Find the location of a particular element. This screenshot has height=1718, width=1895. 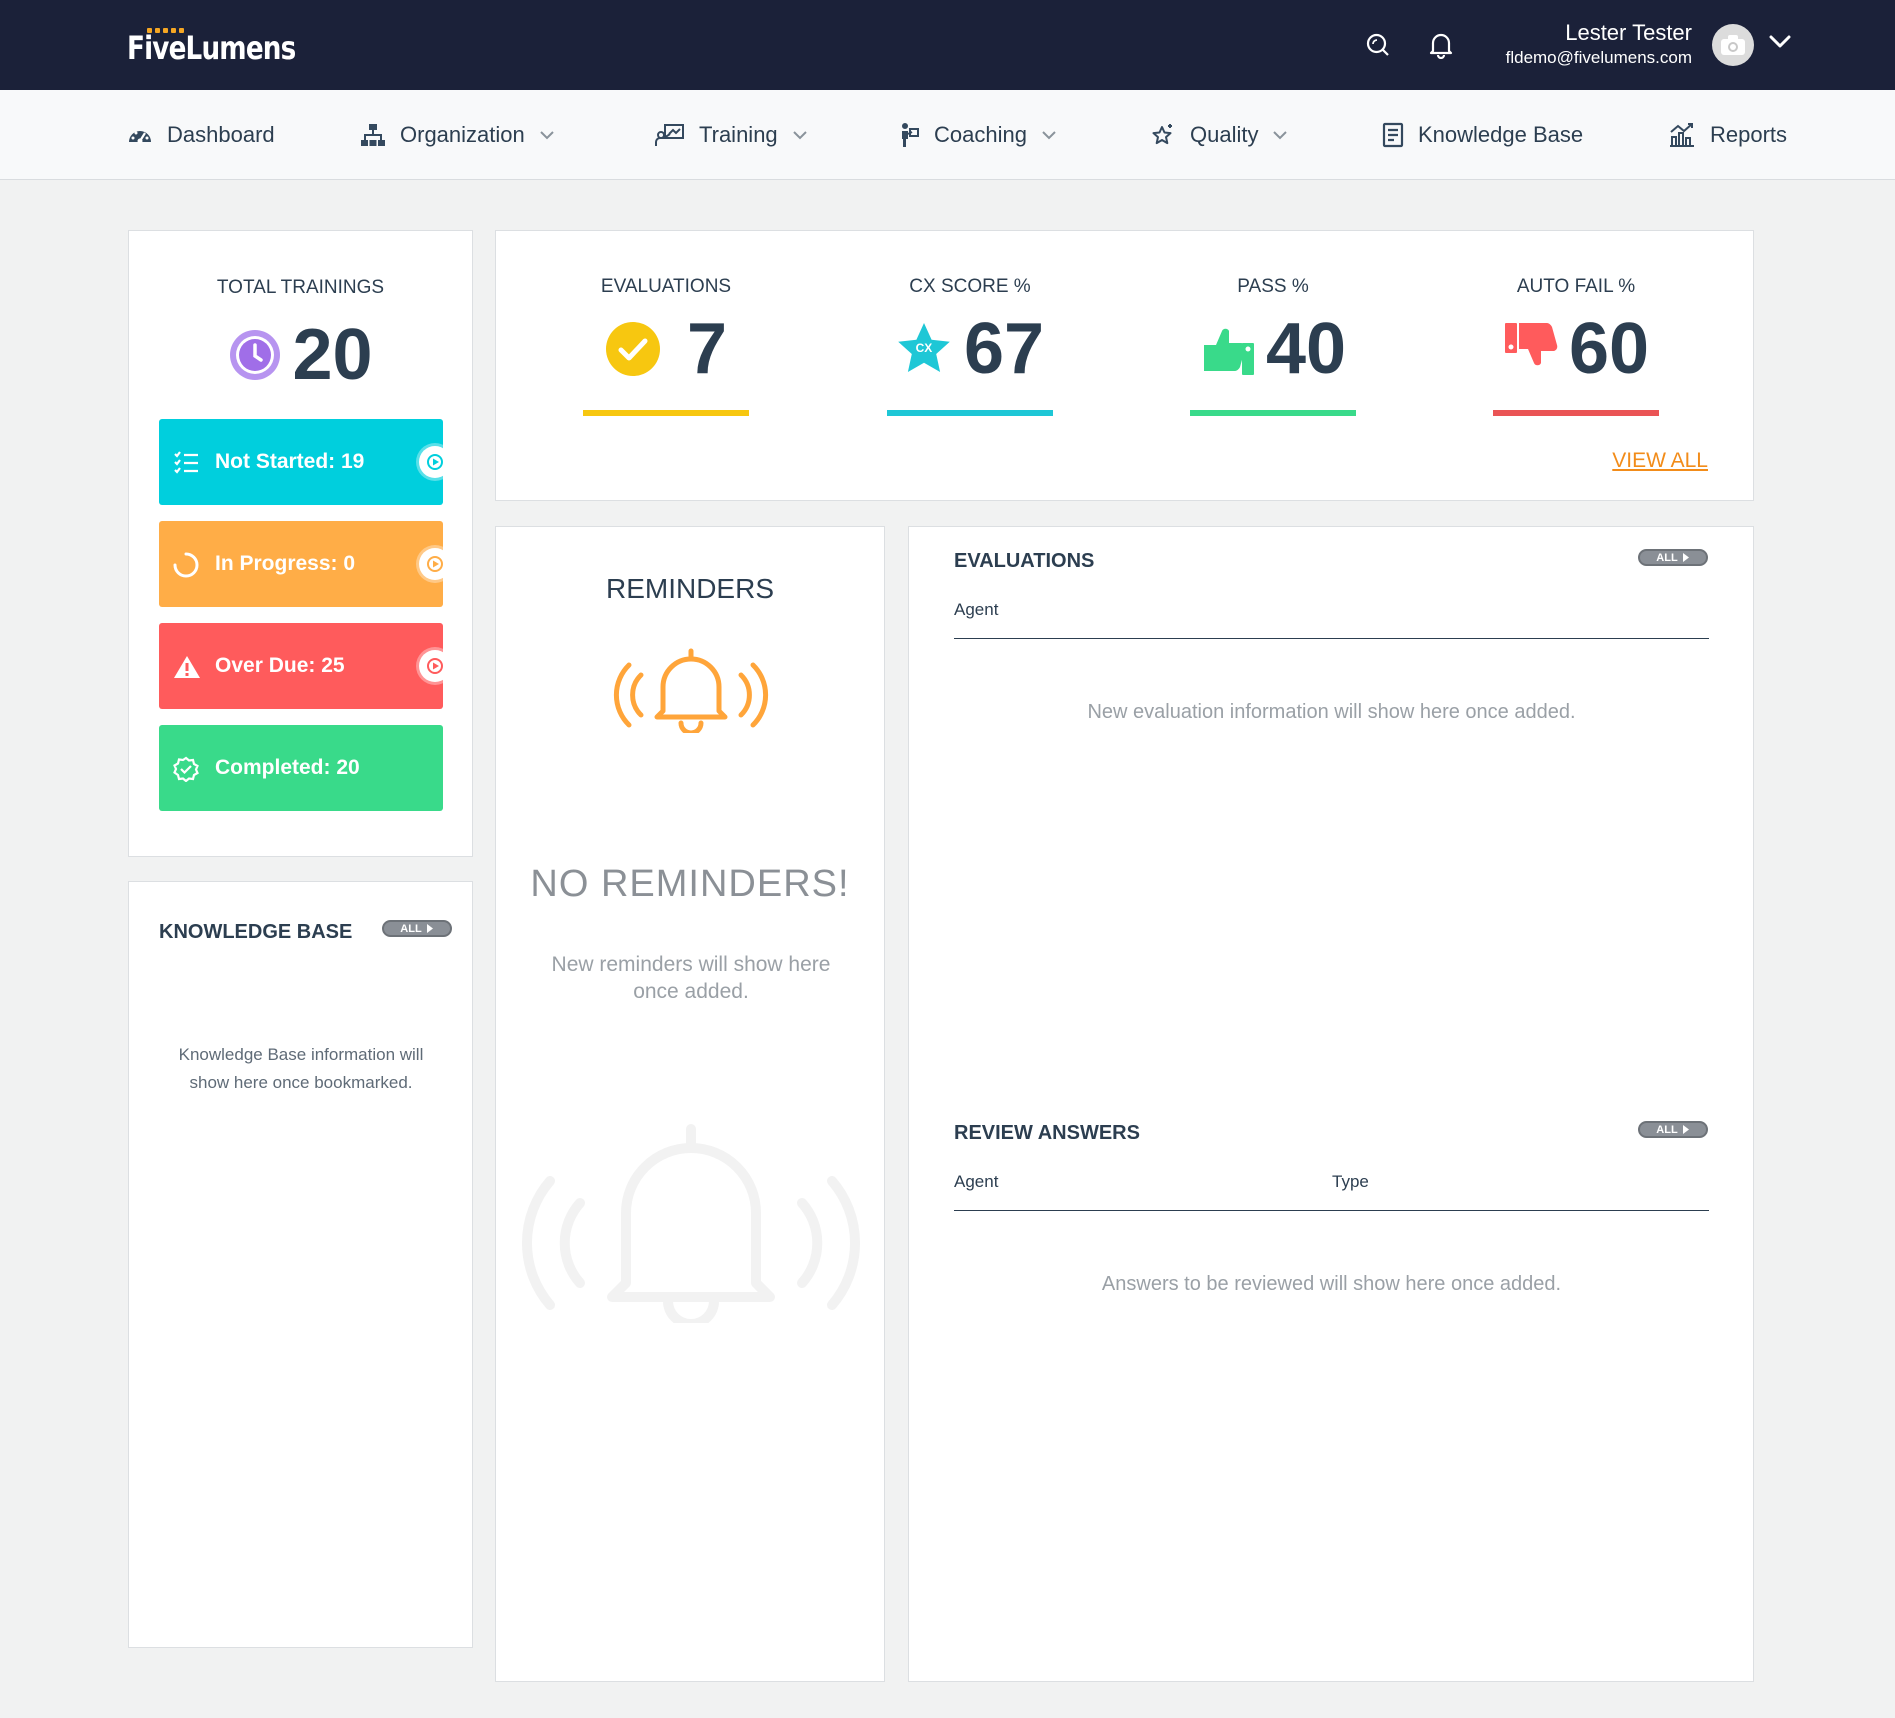

app-logo: FiveLumens is located at coordinates (229, 45).